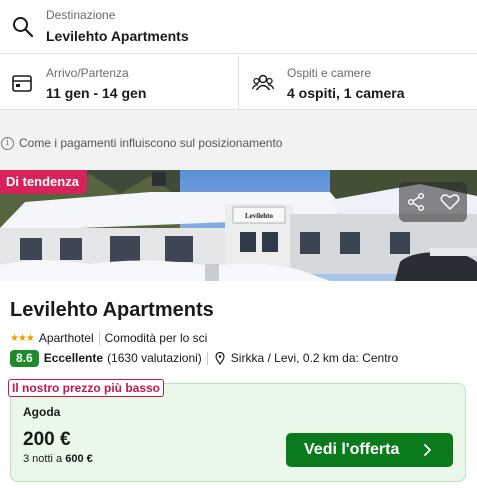 This screenshot has height=488, width=477. I want to click on guests-icon, so click(263, 82).